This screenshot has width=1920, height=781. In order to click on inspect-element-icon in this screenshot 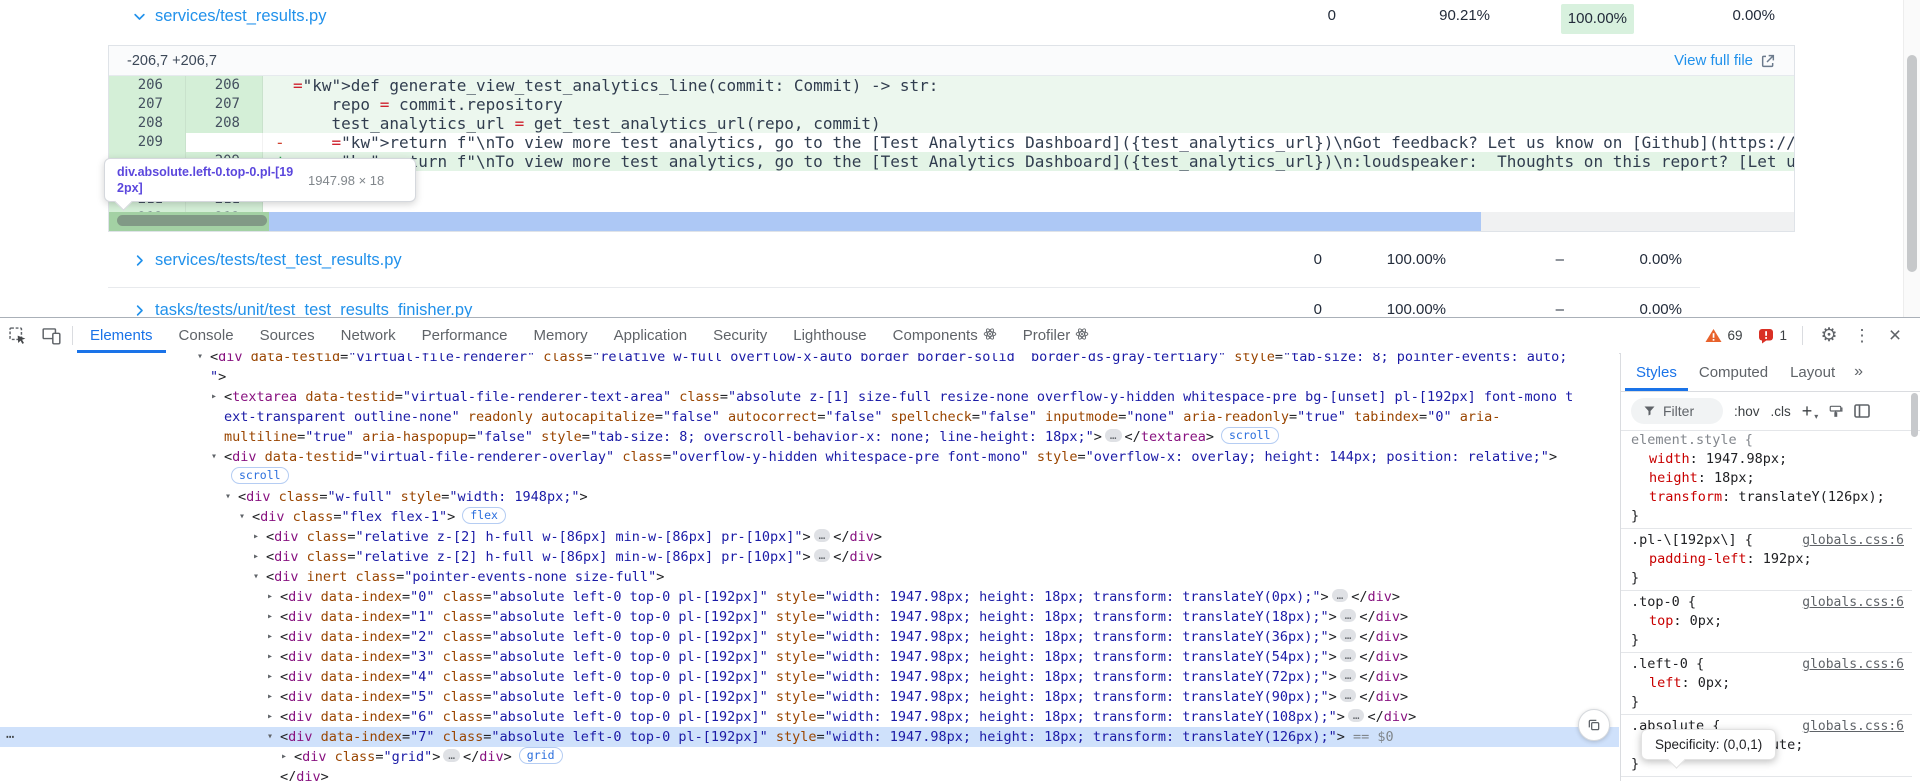, I will do `click(17, 335)`.